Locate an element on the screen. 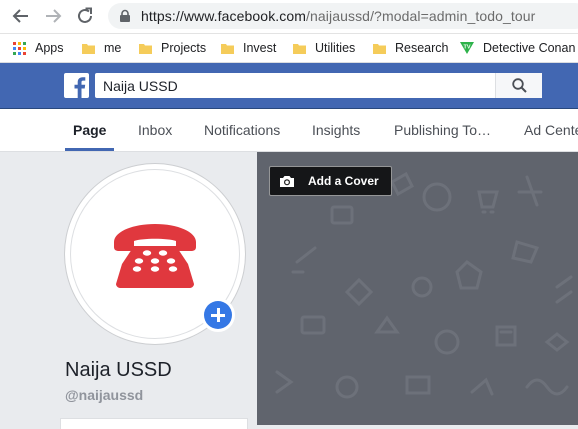  bookmark-label: Research is located at coordinates (422, 48).